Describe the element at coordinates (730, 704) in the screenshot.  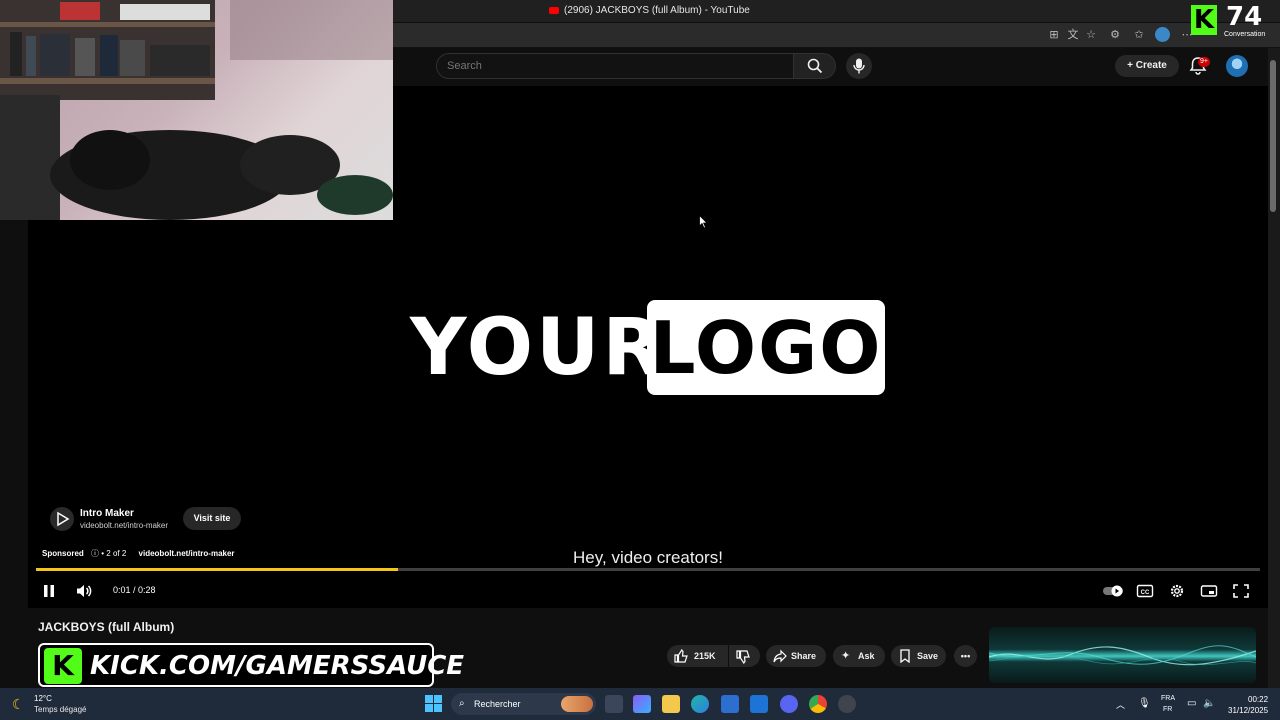
I see `microsoft-store-icon` at that location.